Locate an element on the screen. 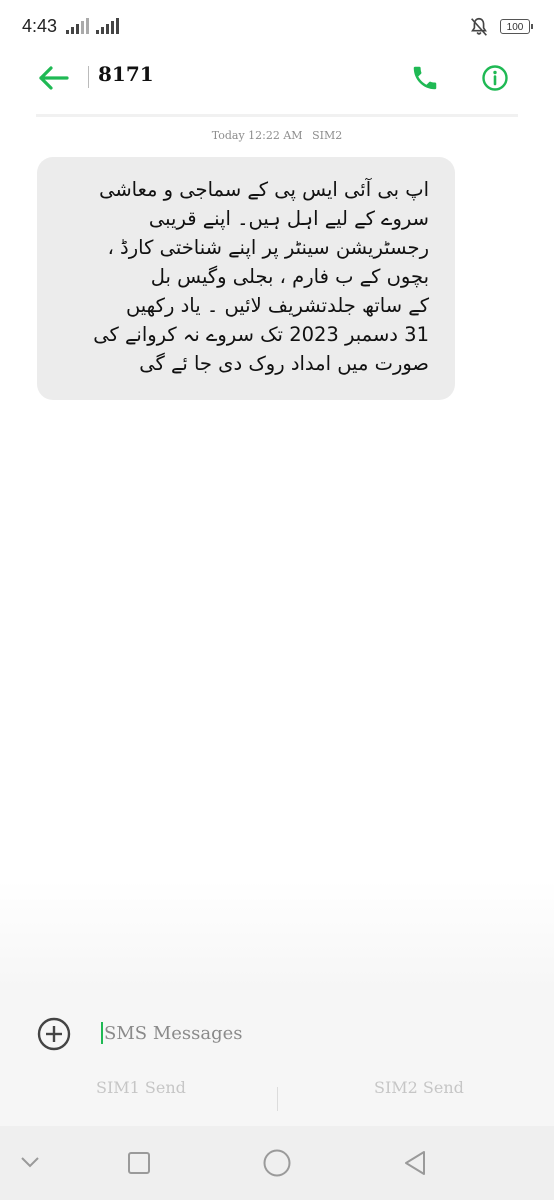 Image resolution: width=554 pixels, height=1200 pixels. conversation-header: 8171 is located at coordinates (277, 85).